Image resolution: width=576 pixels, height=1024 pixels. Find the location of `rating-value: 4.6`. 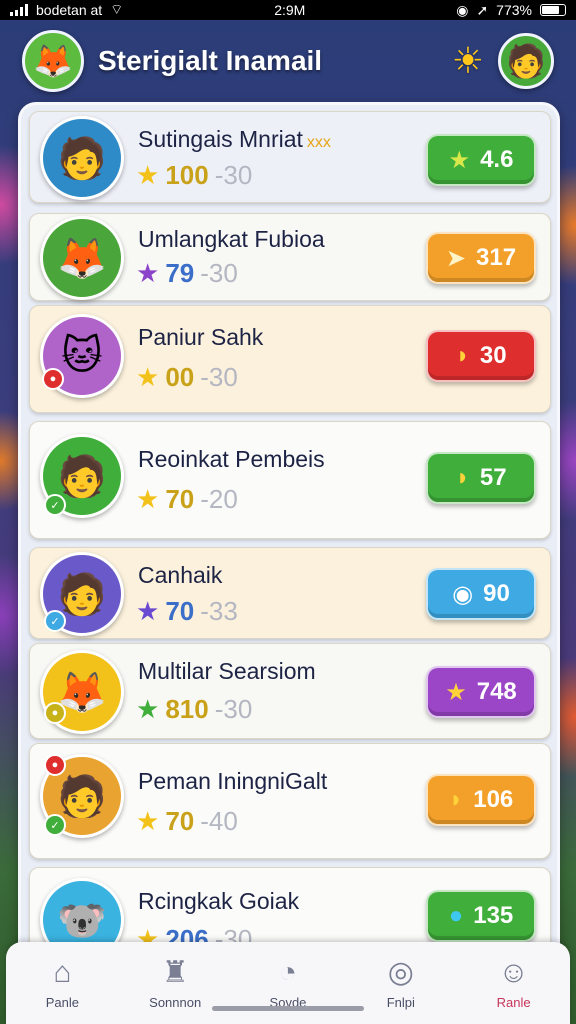

rating-value: 4.6 is located at coordinates (497, 159).